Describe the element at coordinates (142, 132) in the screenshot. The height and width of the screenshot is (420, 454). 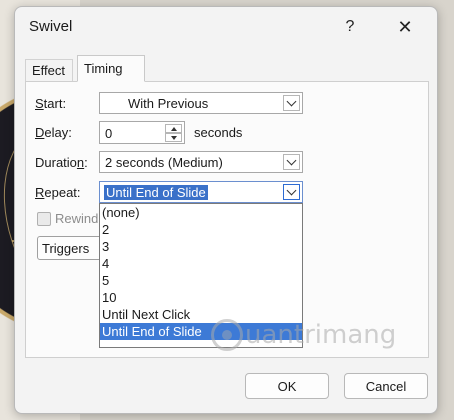
I see `delay-stepper: 0` at that location.